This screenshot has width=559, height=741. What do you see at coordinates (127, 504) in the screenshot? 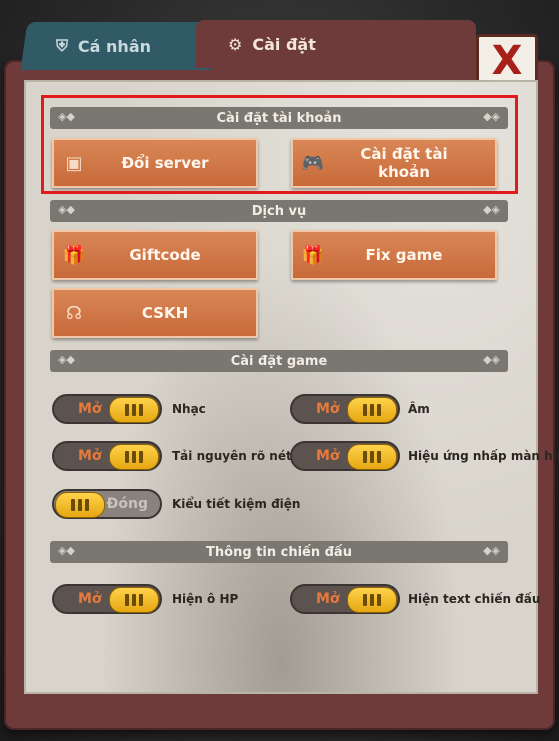
I see `toggle-state-text: Đóng` at bounding box center [127, 504].